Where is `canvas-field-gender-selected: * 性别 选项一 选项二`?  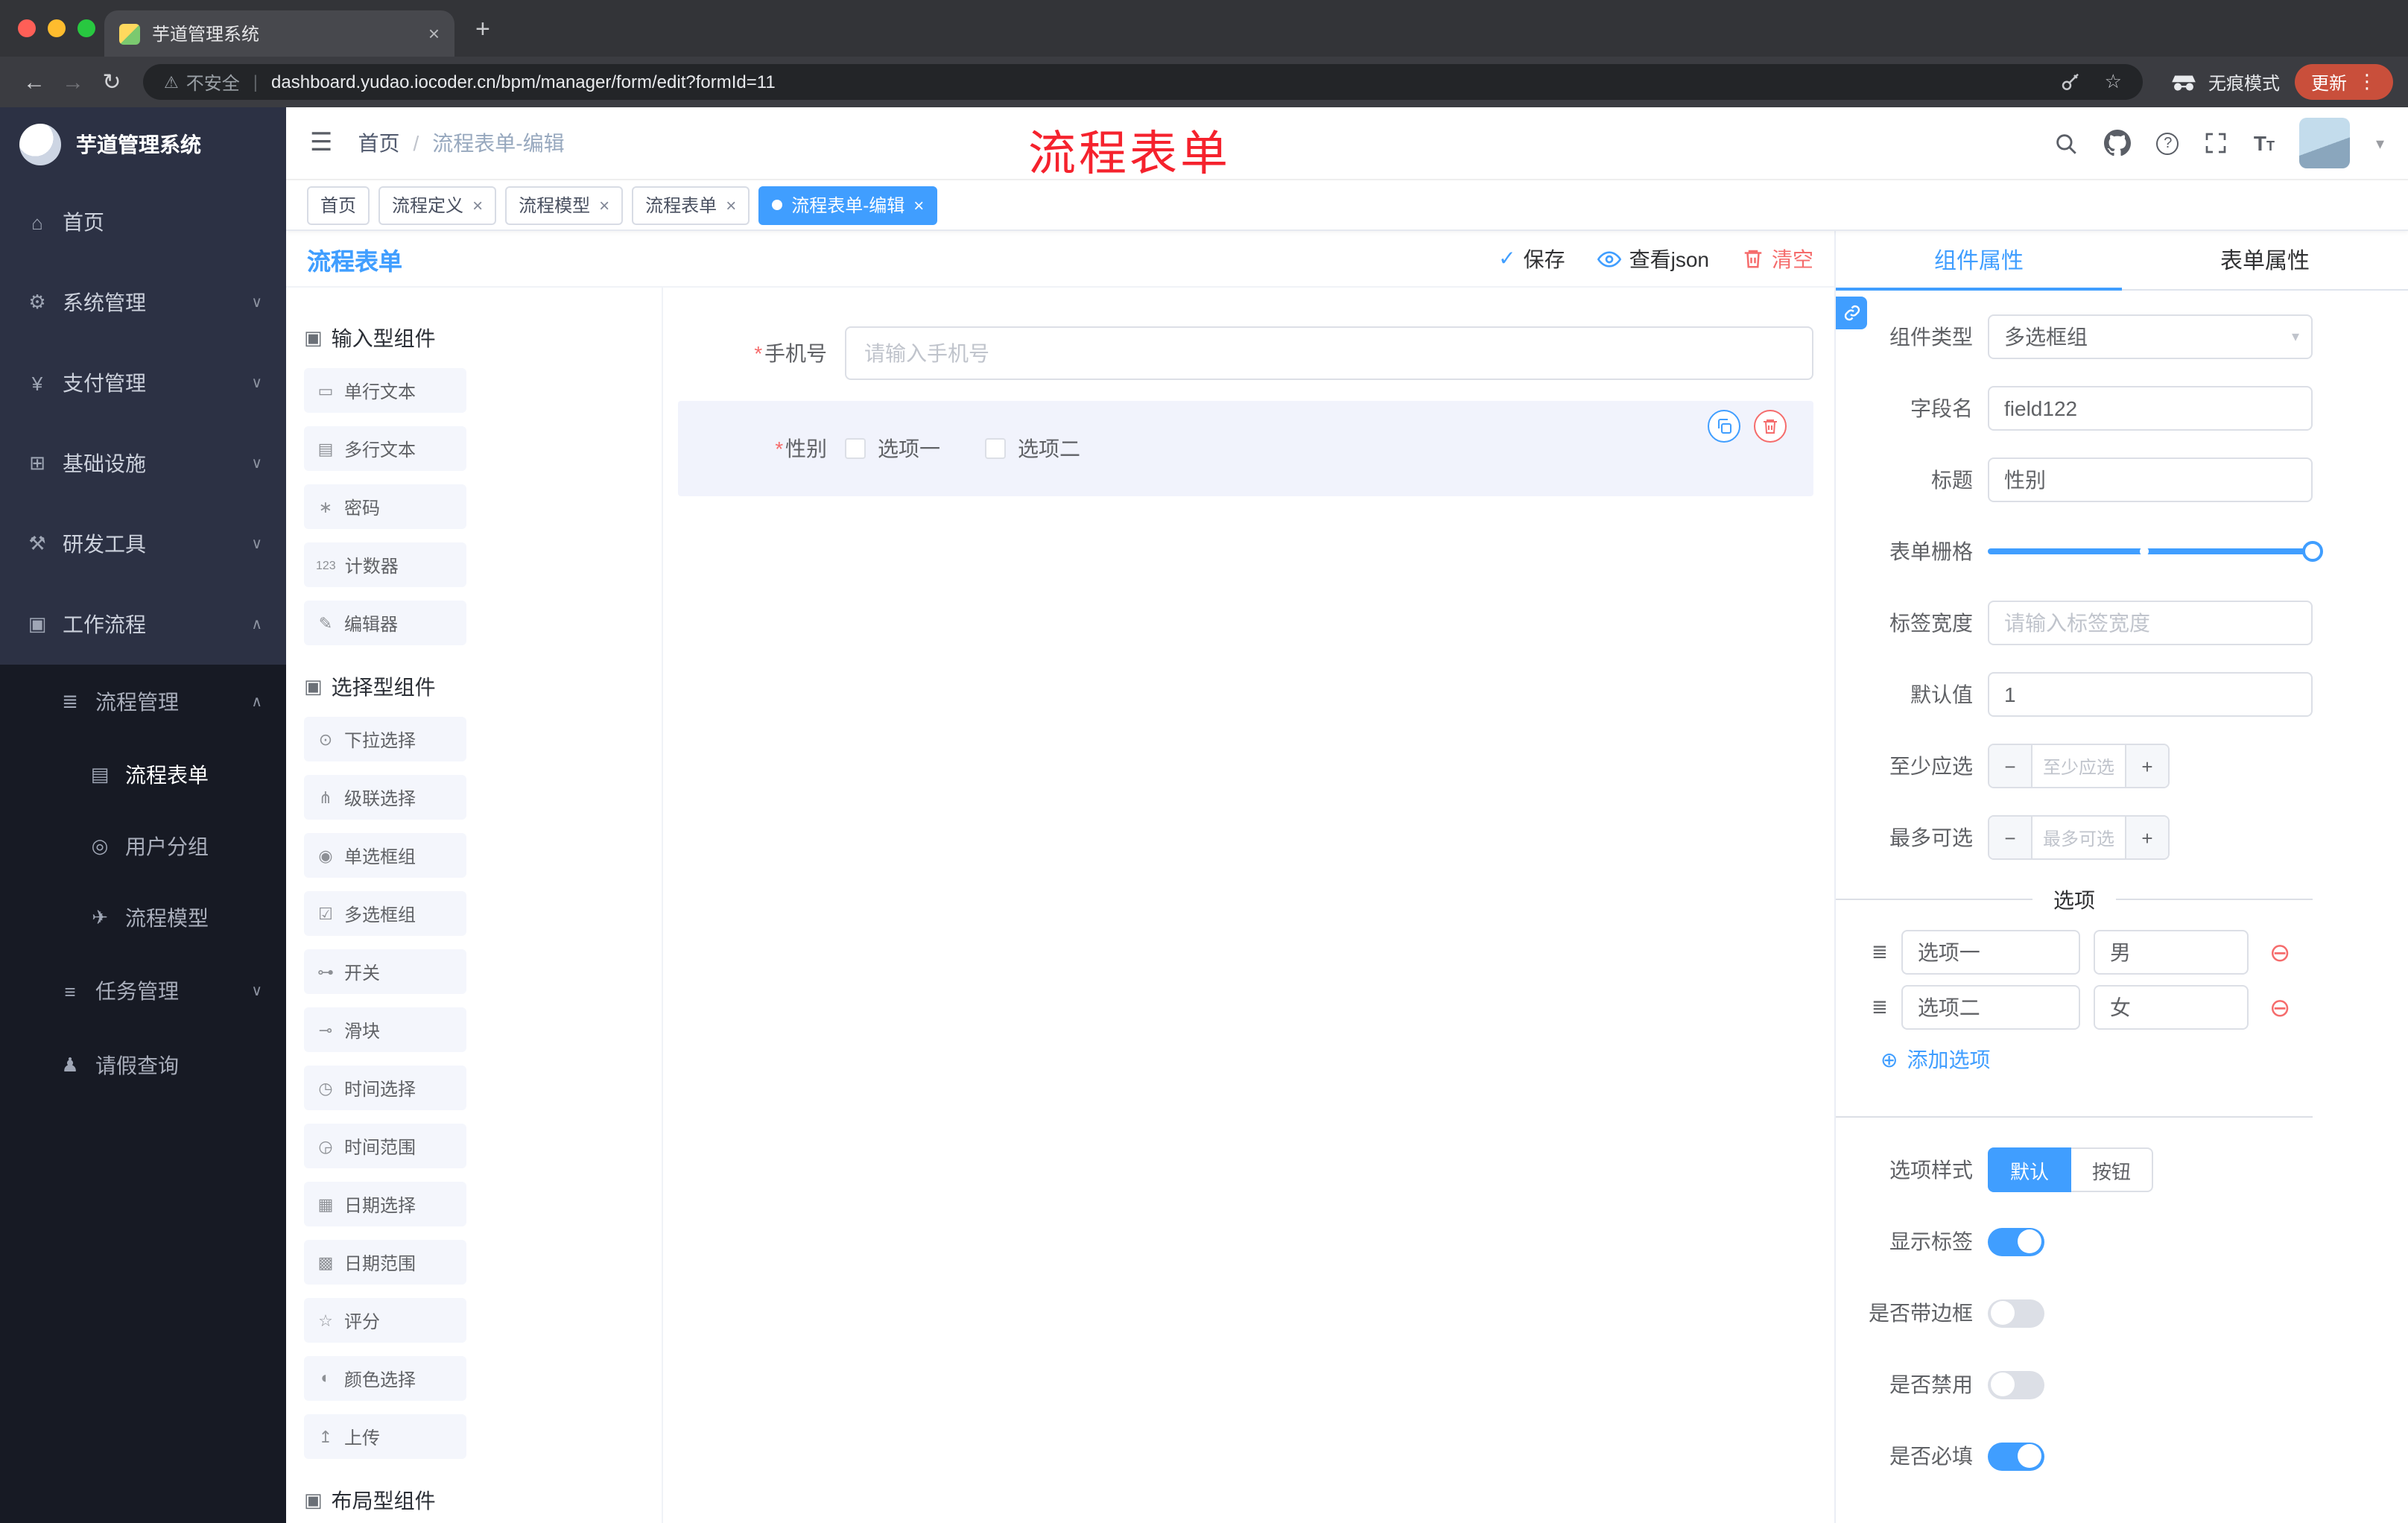
canvas-field-gender-selected: * 性别 选项一 选项二 is located at coordinates (1245, 448).